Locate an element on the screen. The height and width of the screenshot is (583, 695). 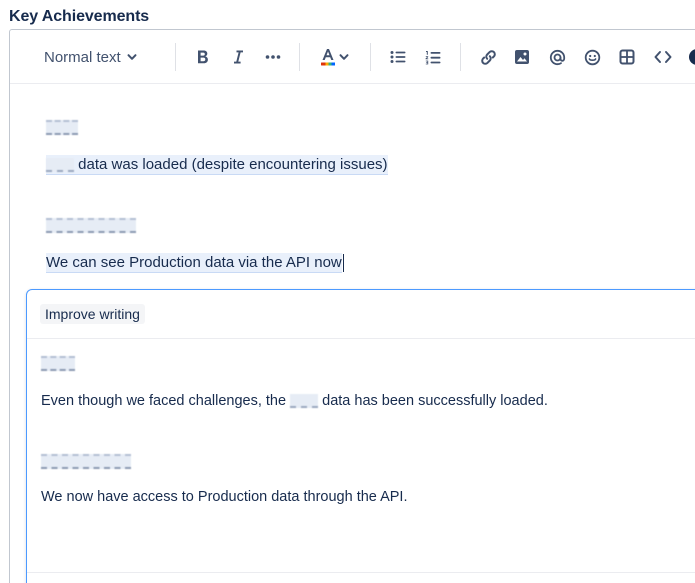
improve-writing-tag: Improve writing is located at coordinates (92, 314).